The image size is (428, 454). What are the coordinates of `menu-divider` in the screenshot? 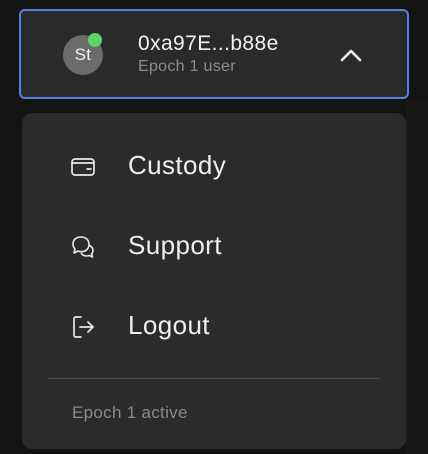 It's located at (214, 378).